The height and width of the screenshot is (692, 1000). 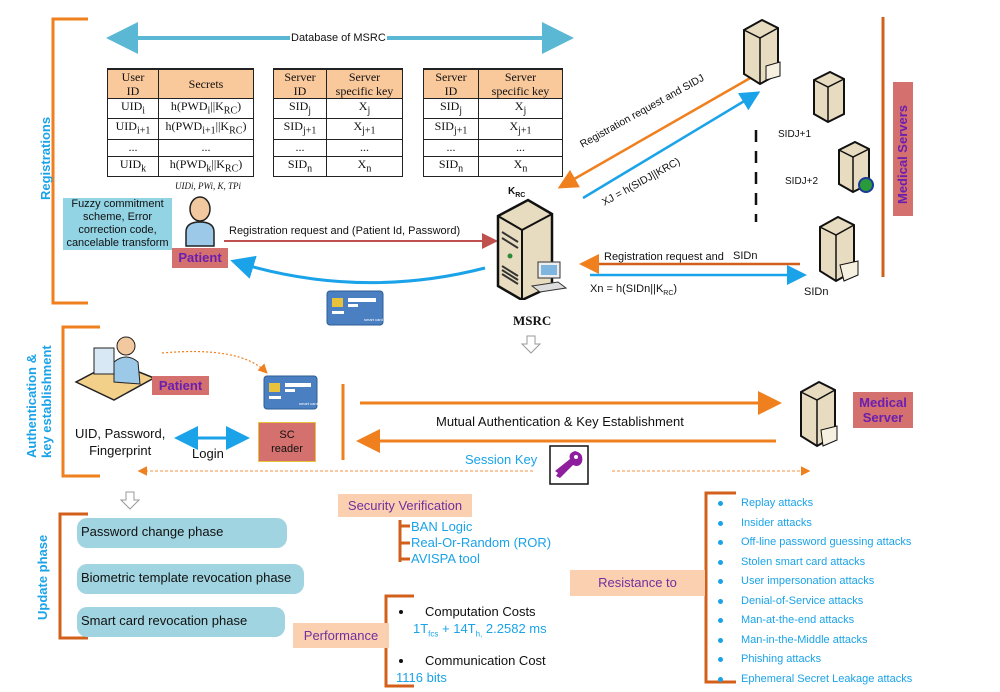 What do you see at coordinates (664, 257) in the screenshot?
I see `server-n-request-label: Registration request and` at bounding box center [664, 257].